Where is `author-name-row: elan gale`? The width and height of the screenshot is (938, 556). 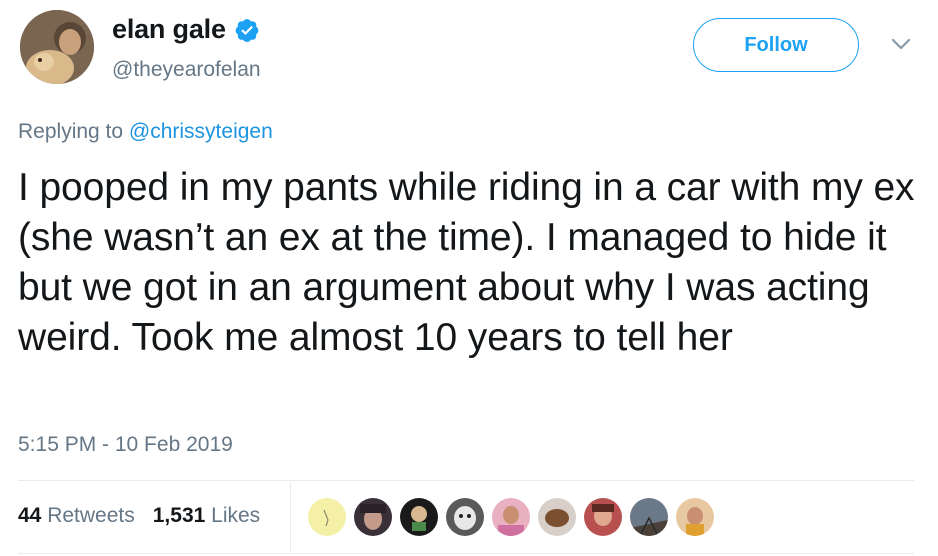
author-name-row: elan gale is located at coordinates (186, 29).